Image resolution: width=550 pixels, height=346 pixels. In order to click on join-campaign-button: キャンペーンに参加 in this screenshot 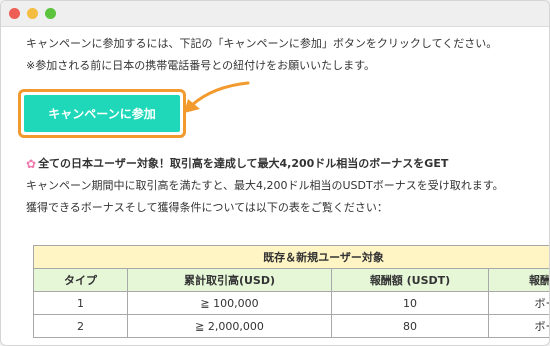, I will do `click(102, 113)`.